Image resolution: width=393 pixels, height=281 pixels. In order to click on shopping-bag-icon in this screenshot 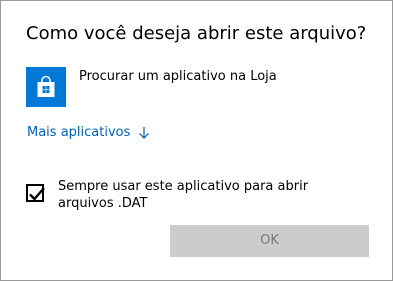, I will do `click(46, 86)`.